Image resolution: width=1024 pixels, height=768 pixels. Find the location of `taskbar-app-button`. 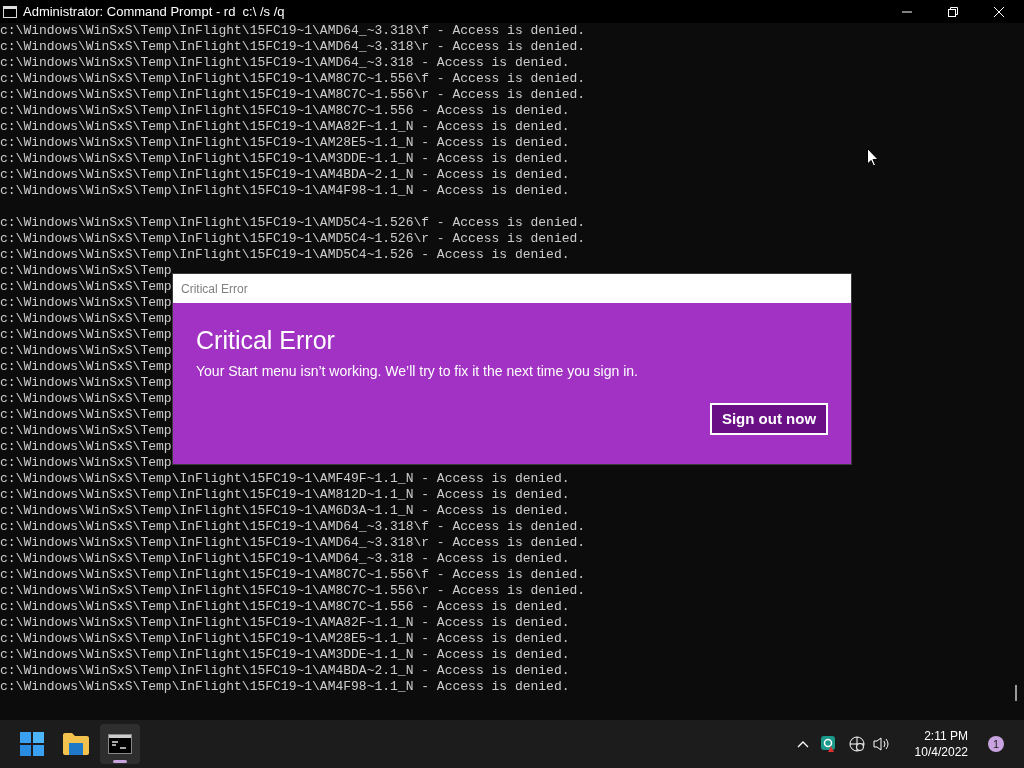

taskbar-app-button is located at coordinates (120, 744).